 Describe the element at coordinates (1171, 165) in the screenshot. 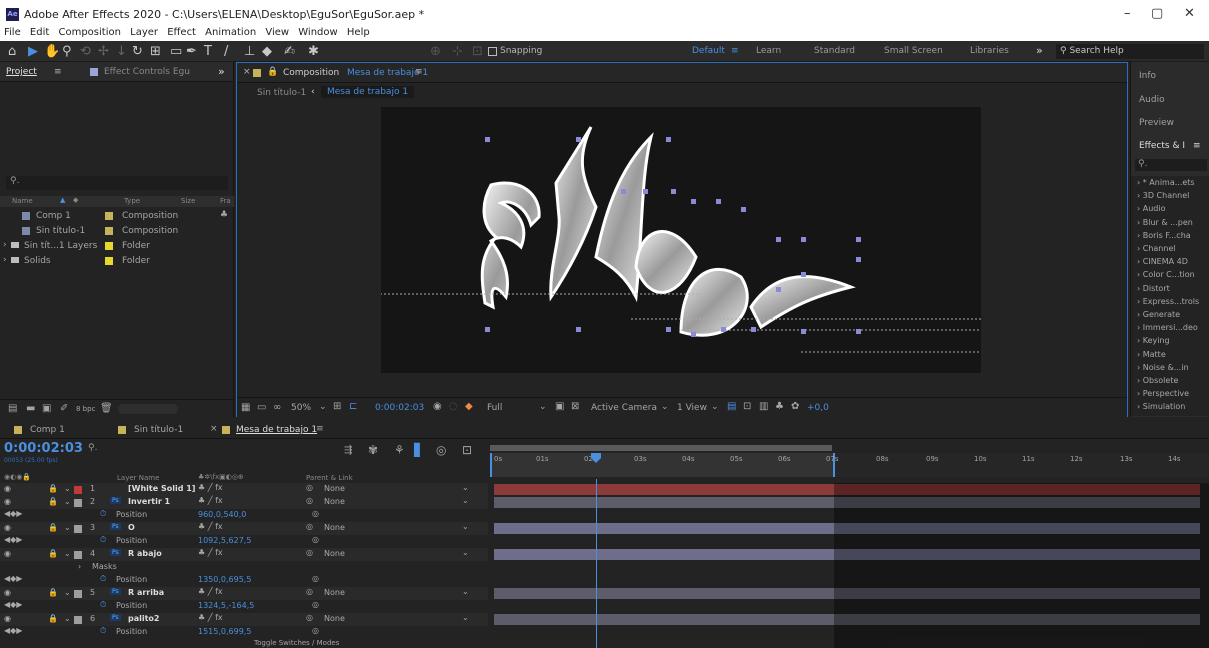

I see `effects-search-input: ⚲.` at that location.